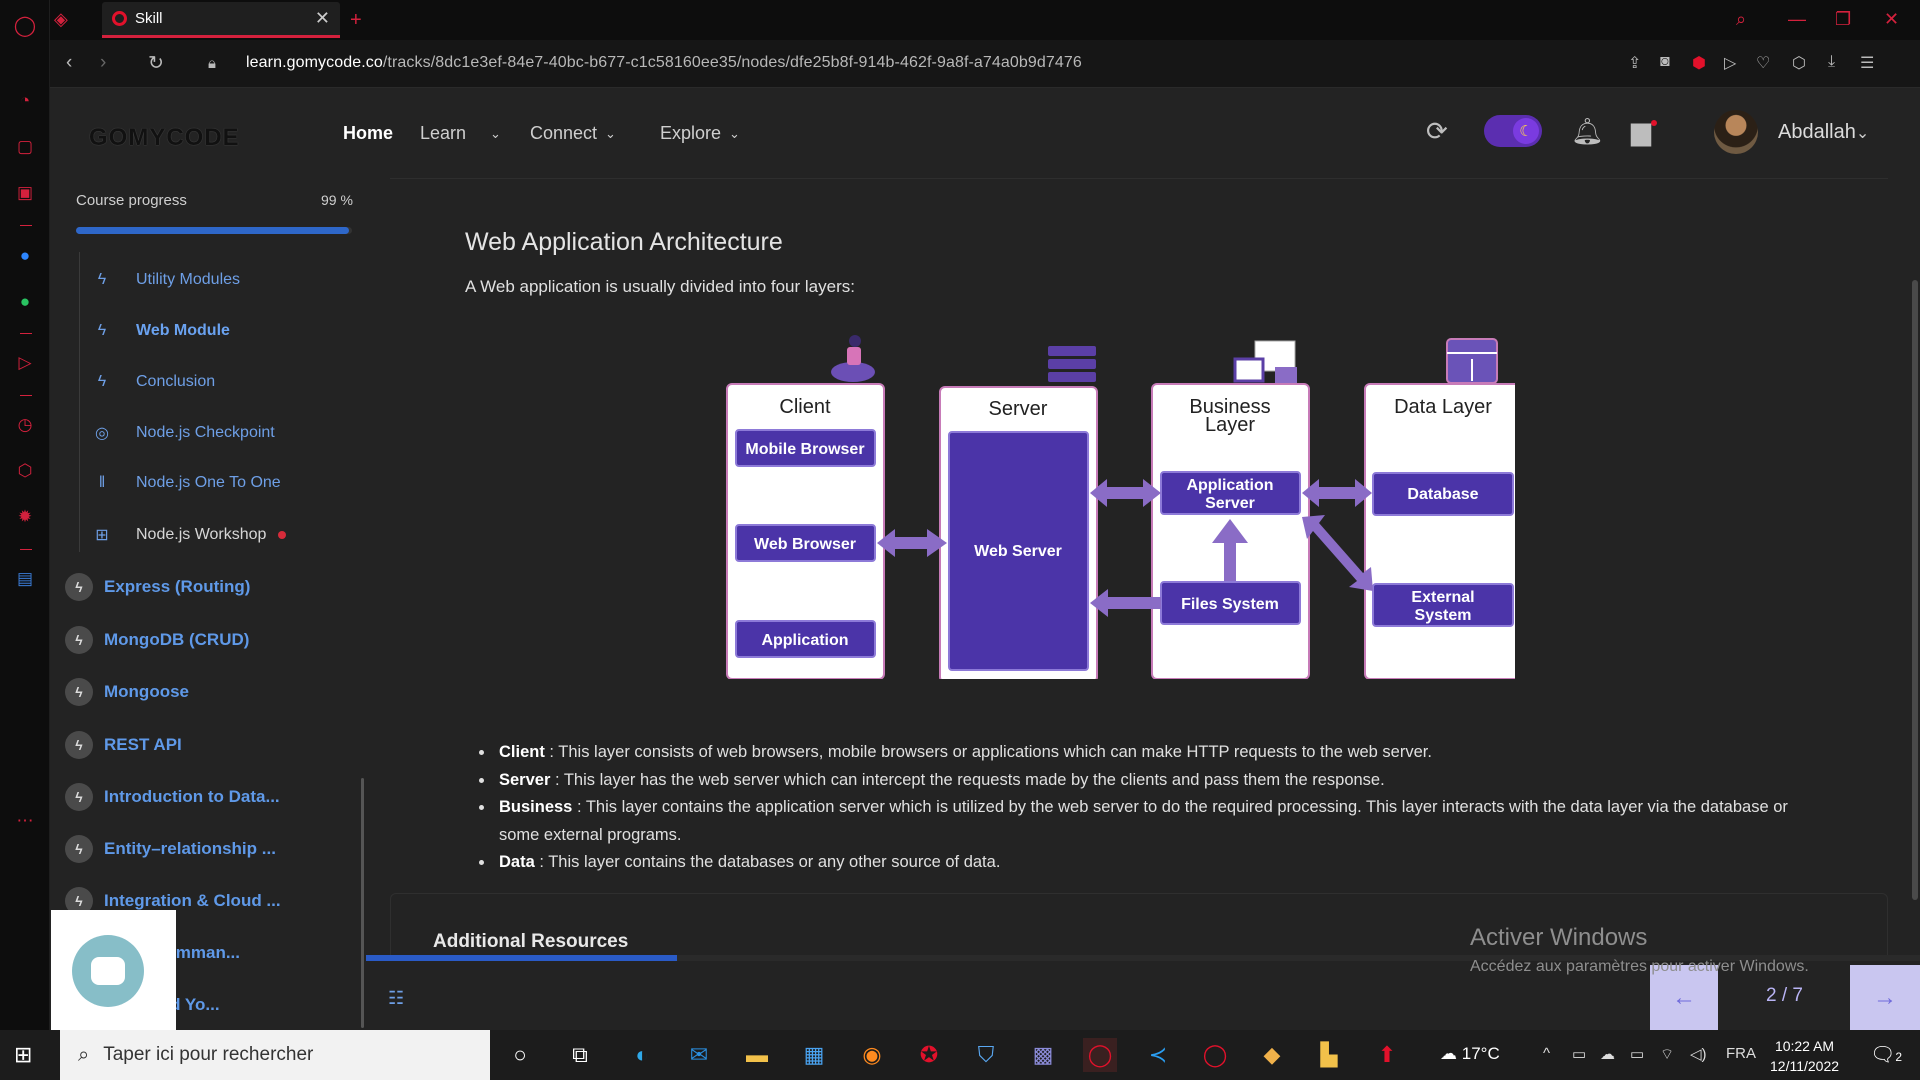 The height and width of the screenshot is (1080, 1920). I want to click on heart-icon: ♡, so click(1763, 63).